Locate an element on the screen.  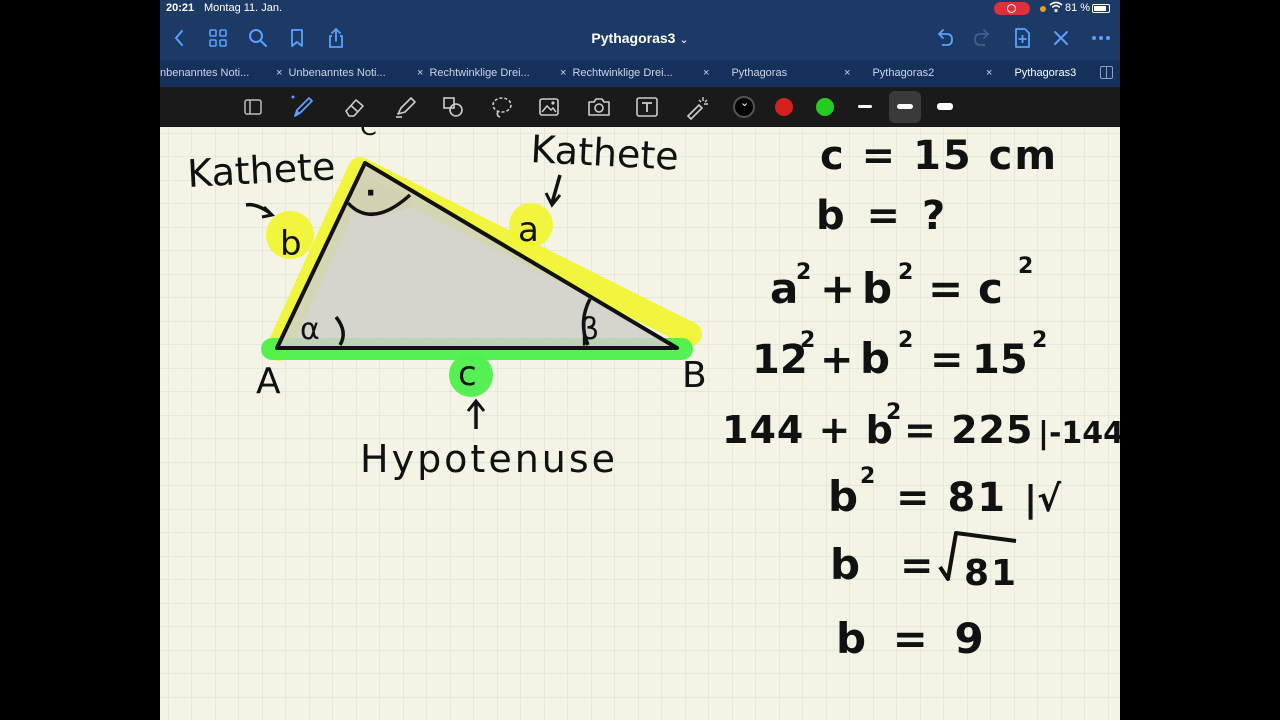
svg-text: c is located at coordinates (990, 288).